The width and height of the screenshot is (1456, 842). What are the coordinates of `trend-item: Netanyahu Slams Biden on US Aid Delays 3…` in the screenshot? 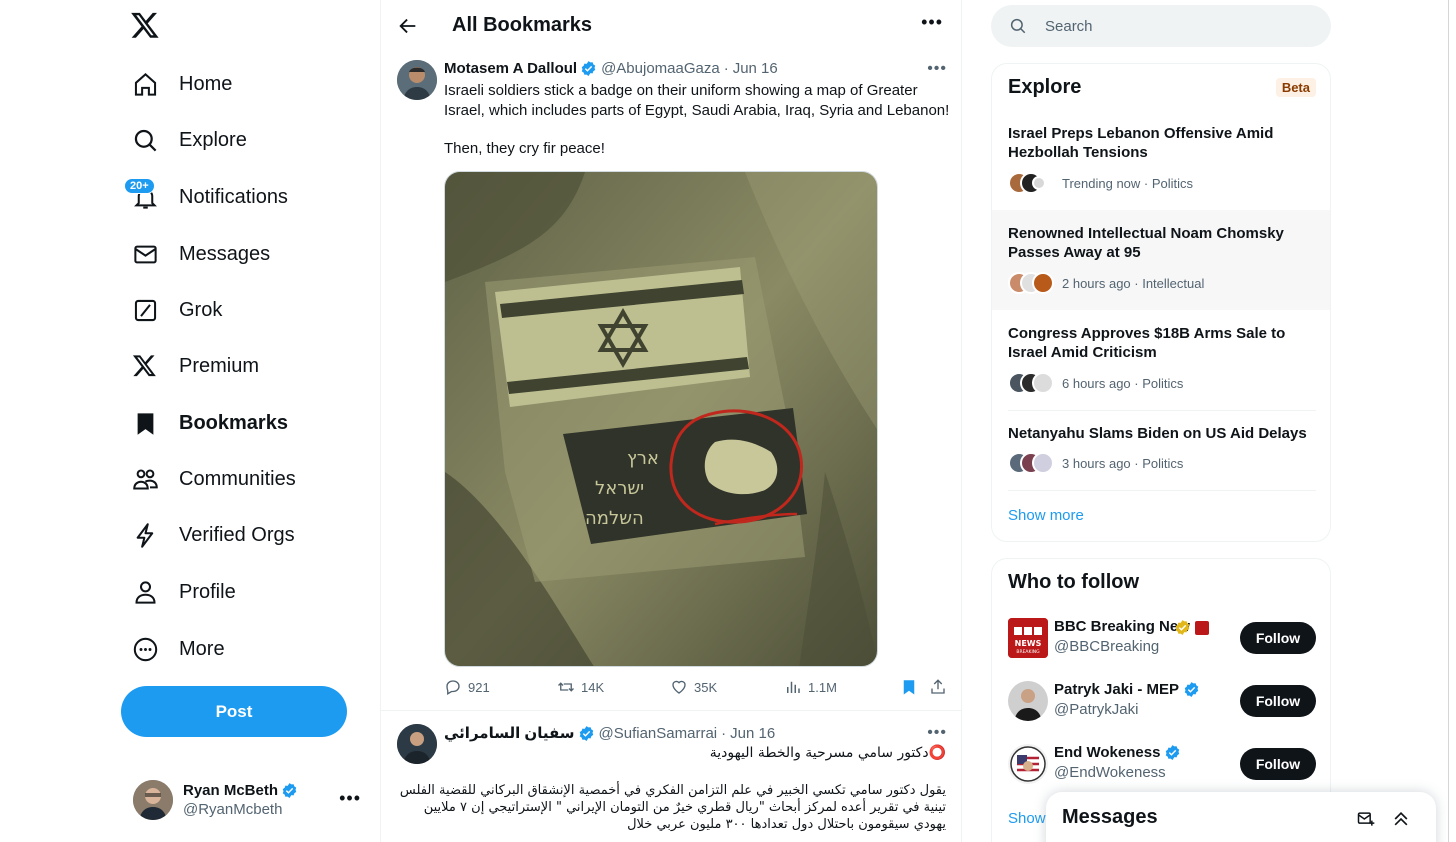 It's located at (1161, 450).